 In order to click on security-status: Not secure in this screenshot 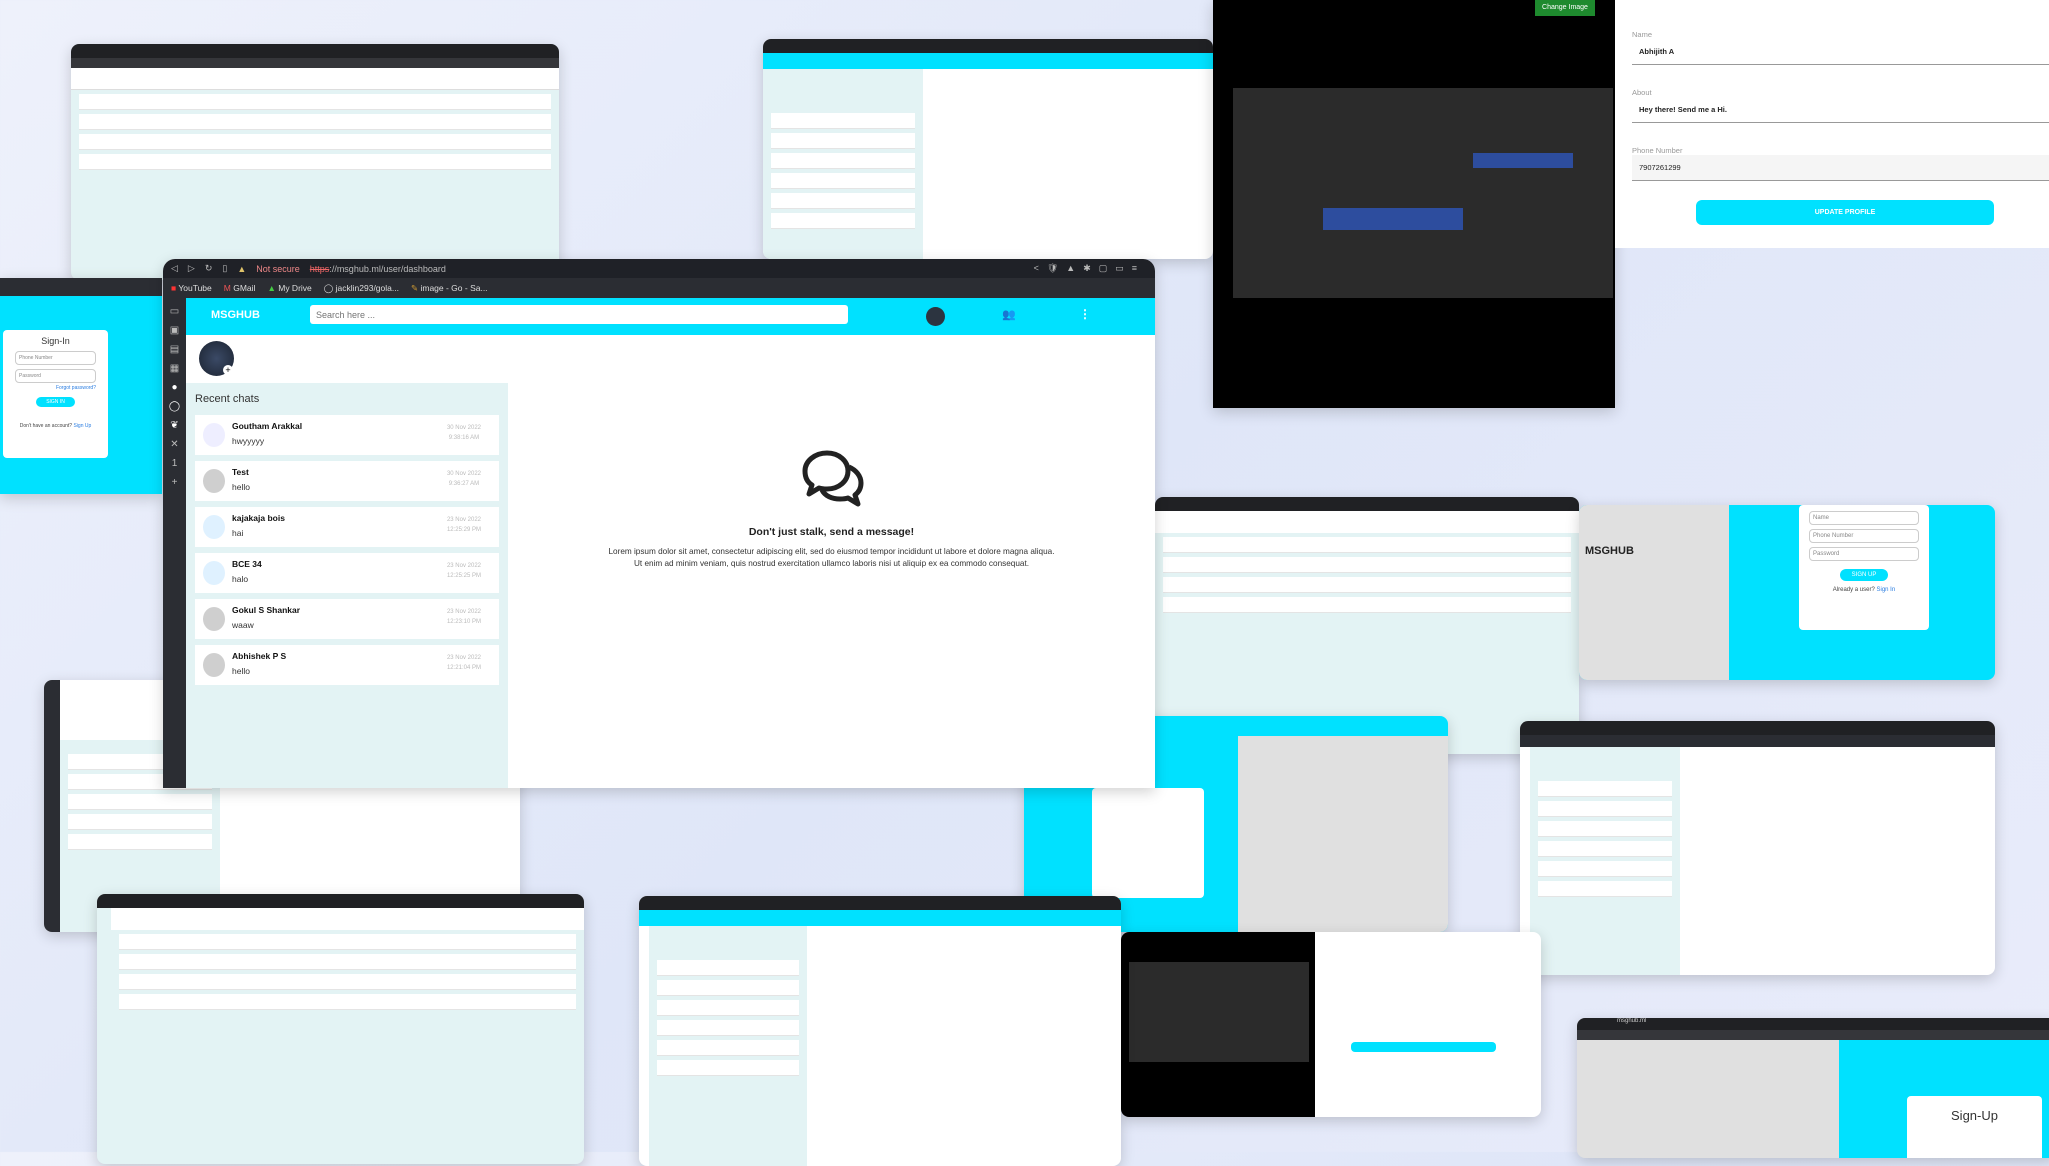, I will do `click(278, 269)`.